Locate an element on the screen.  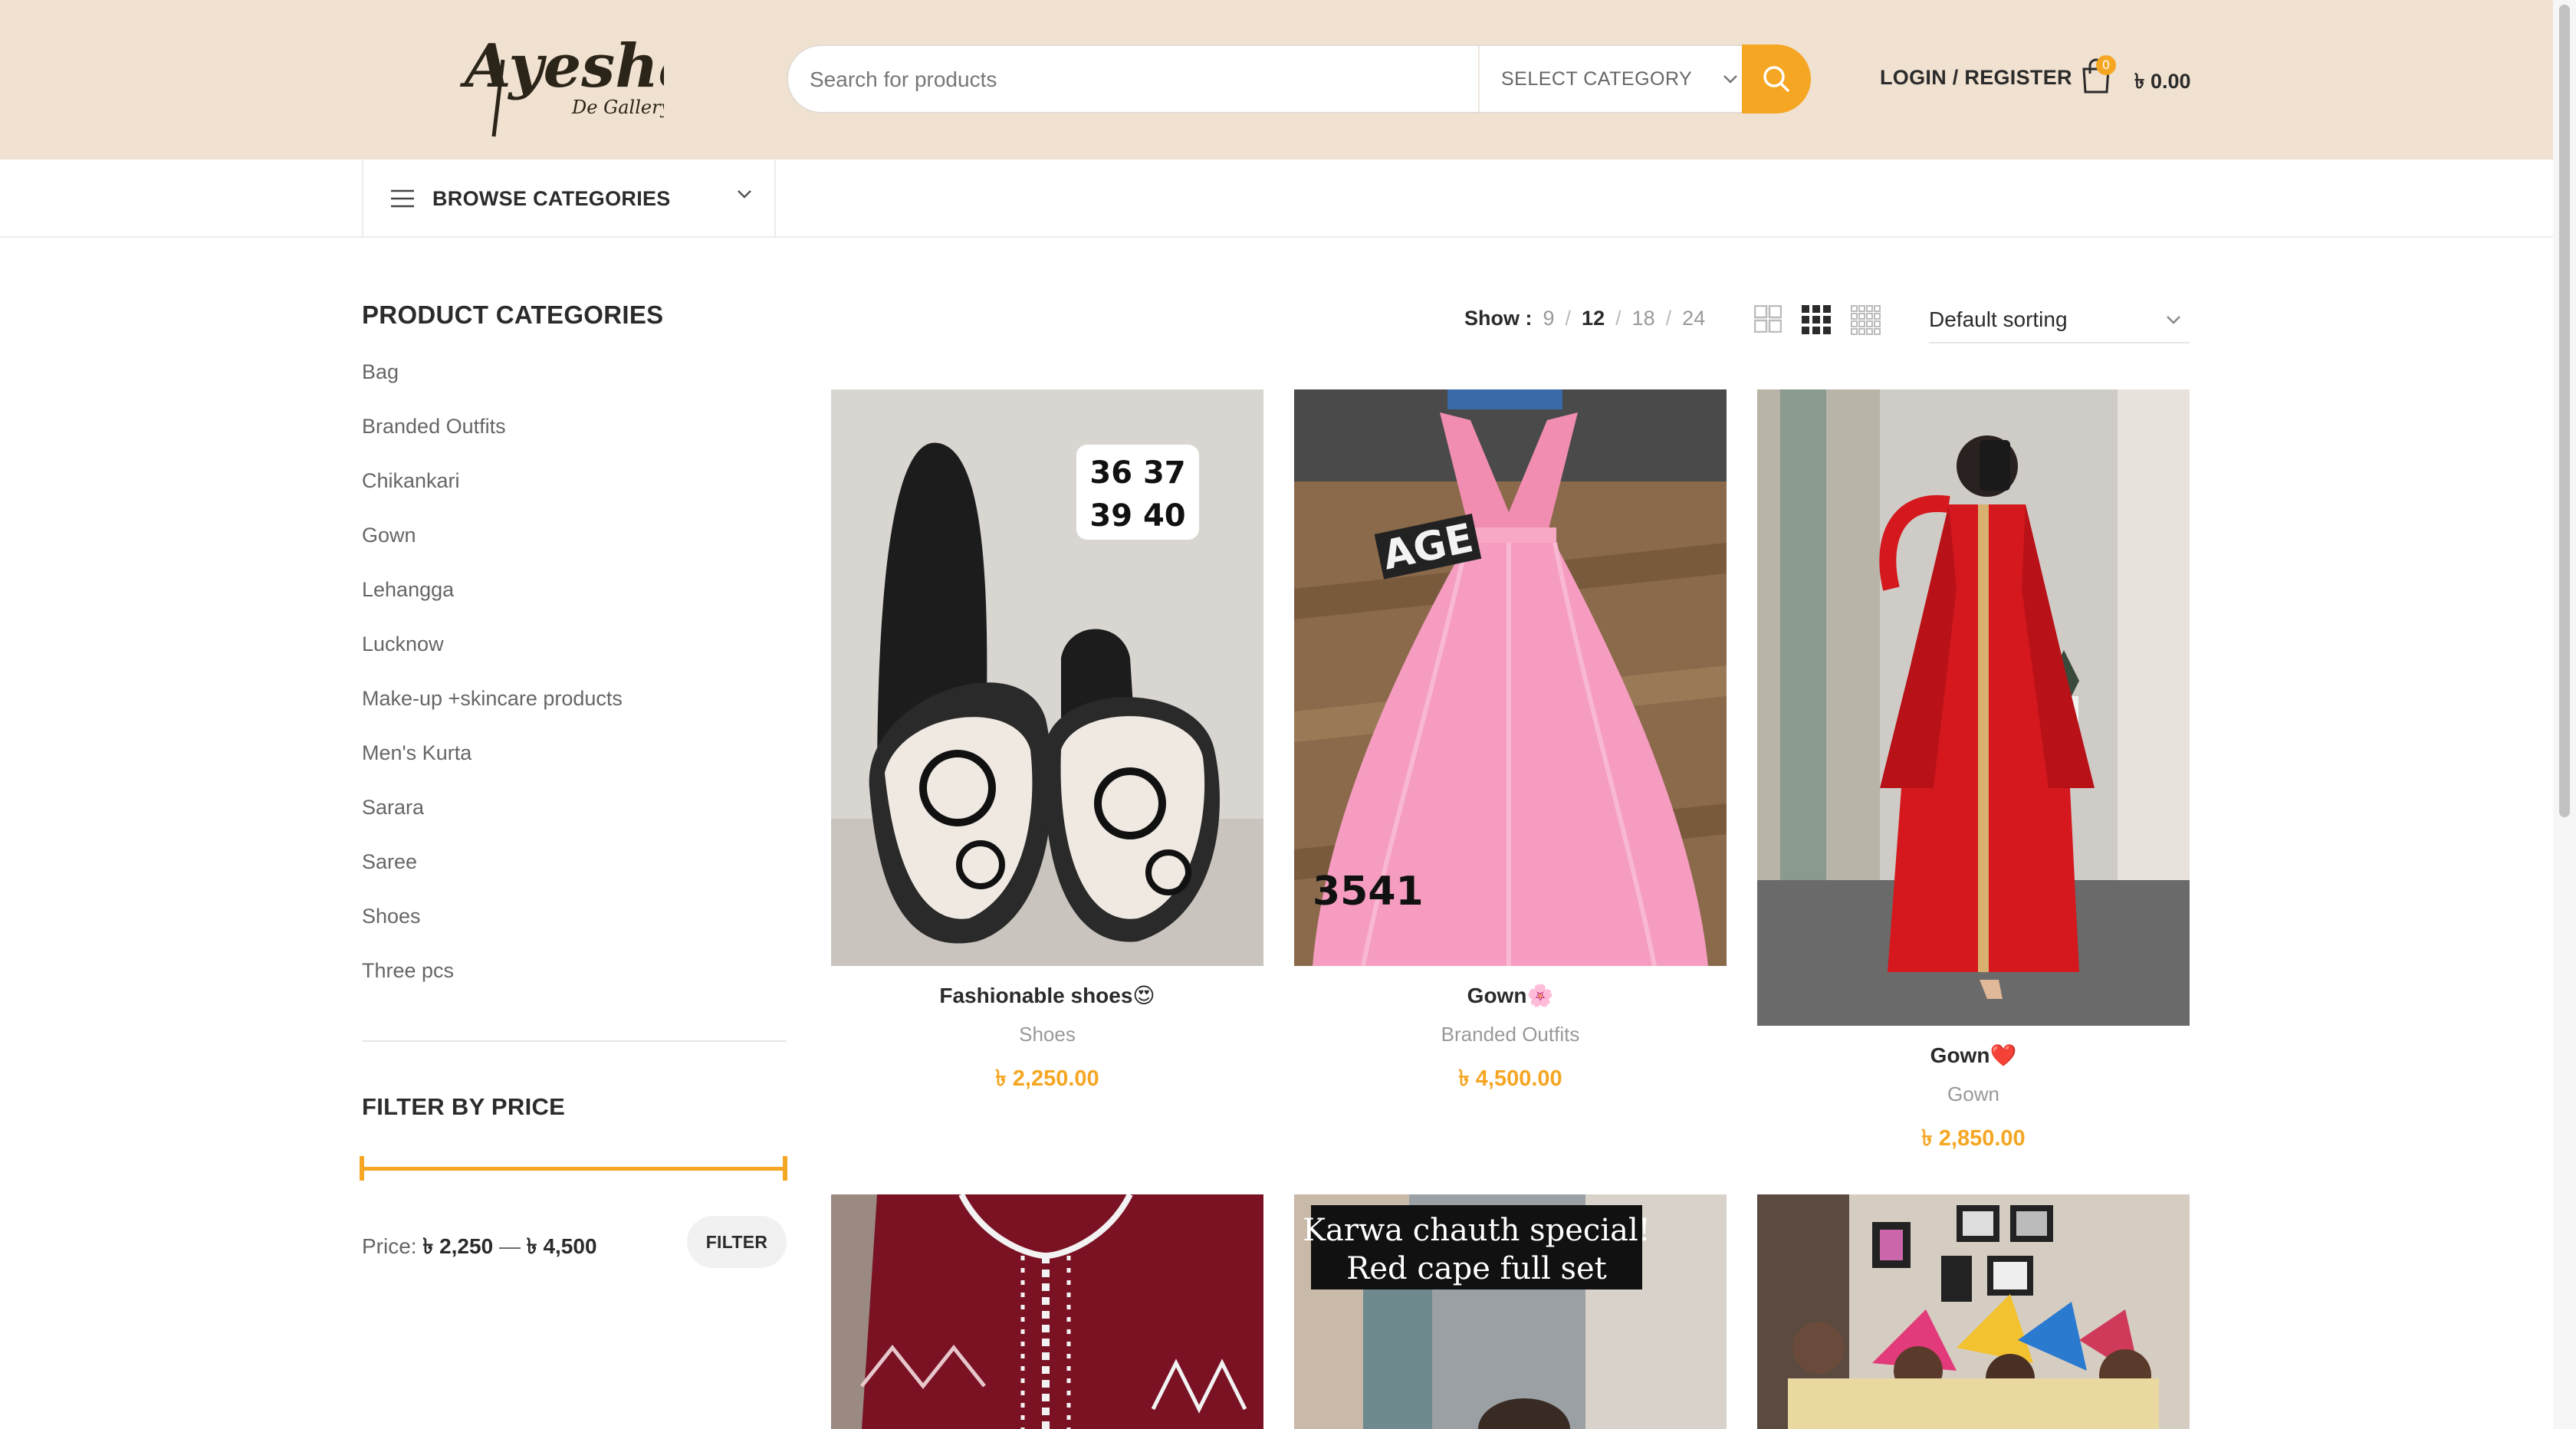
product-image-red-kurta is located at coordinates (1047, 1311).